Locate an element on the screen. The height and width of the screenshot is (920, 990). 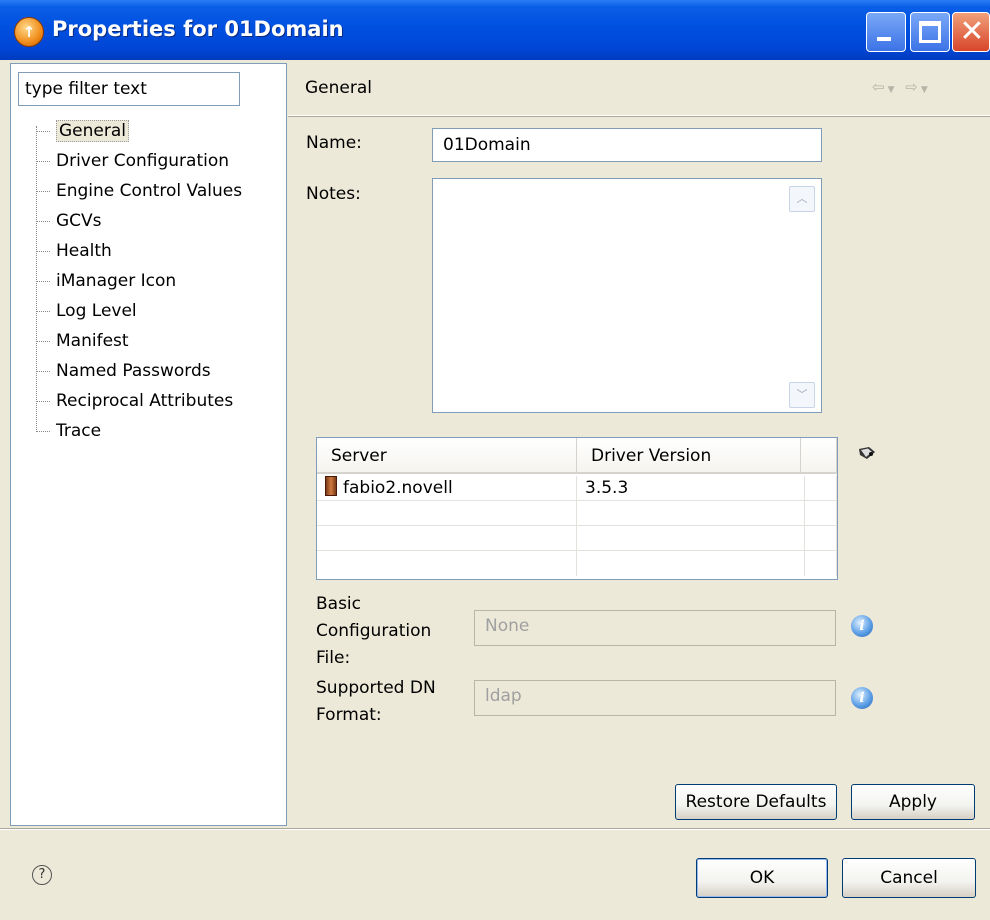
dn-format-label: Supported DN Format: is located at coordinates (376, 702).